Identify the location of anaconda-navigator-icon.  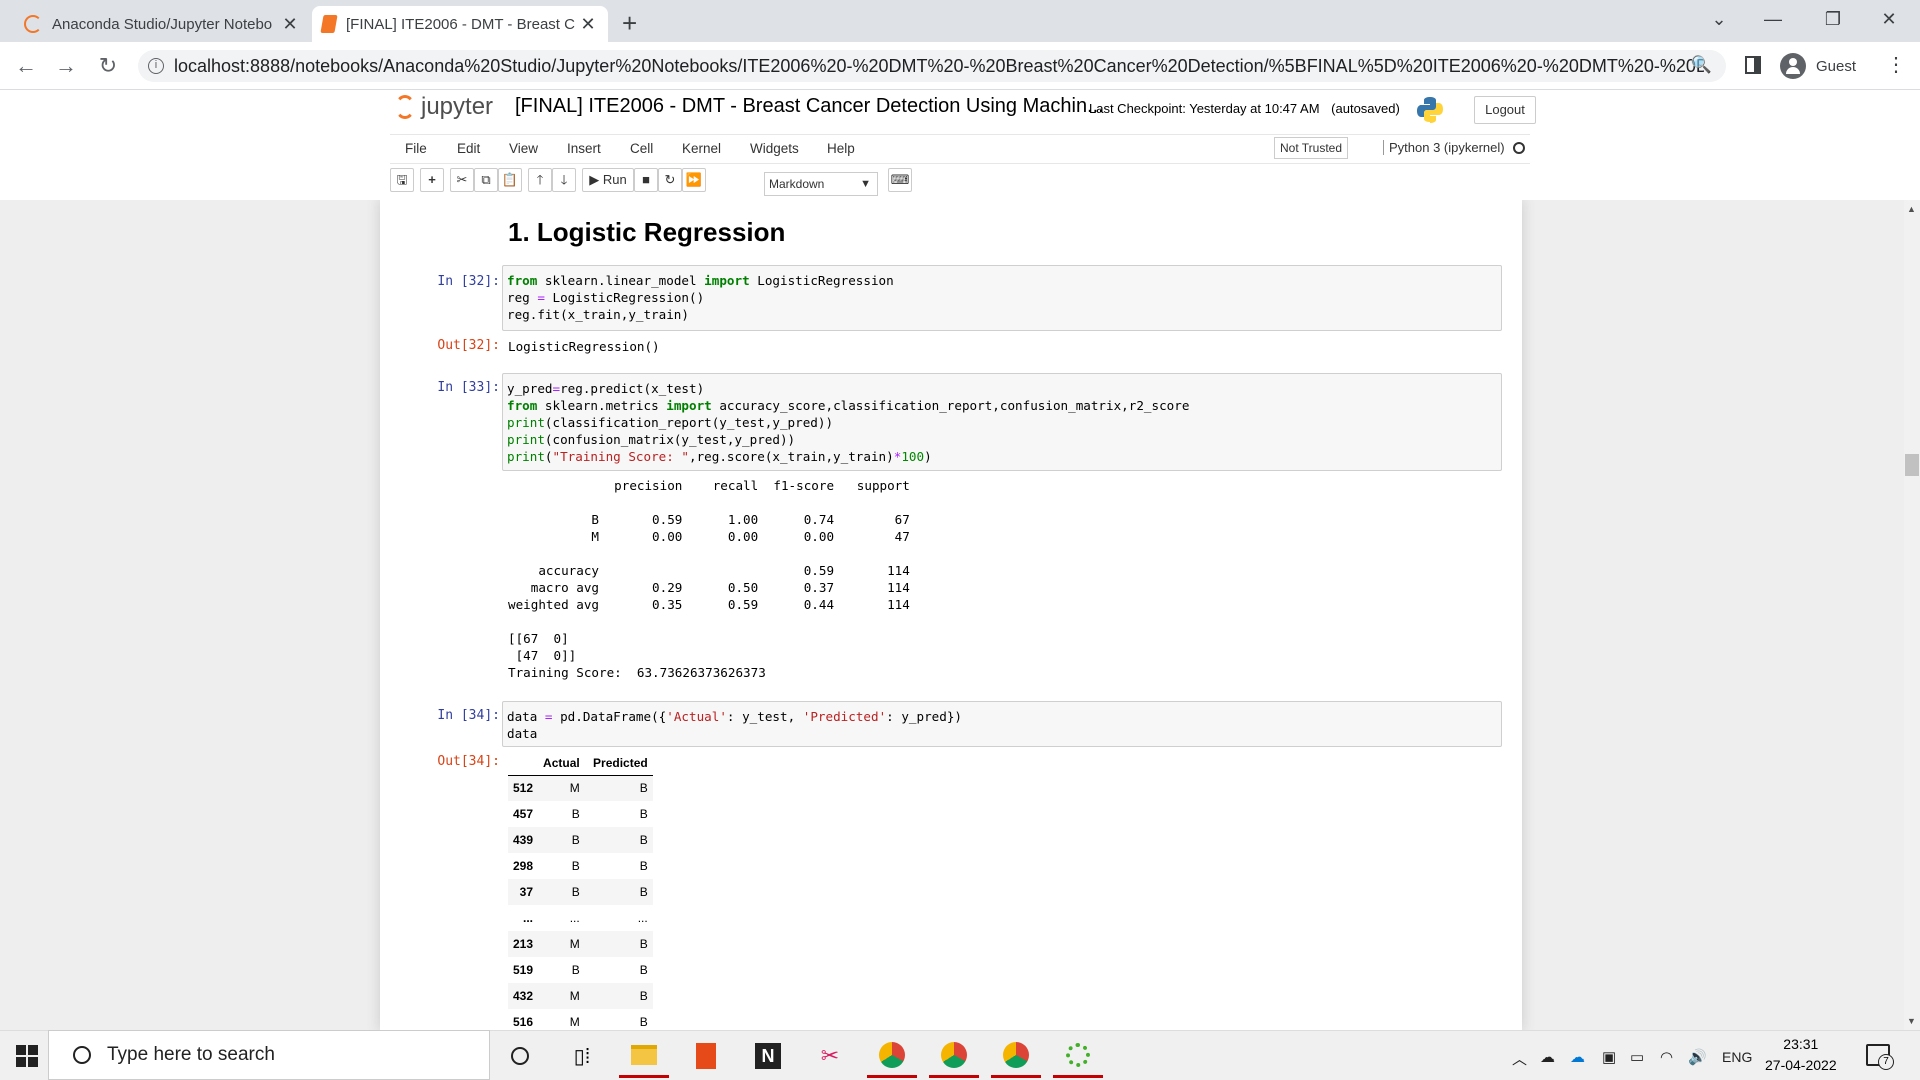
(1078, 1056).